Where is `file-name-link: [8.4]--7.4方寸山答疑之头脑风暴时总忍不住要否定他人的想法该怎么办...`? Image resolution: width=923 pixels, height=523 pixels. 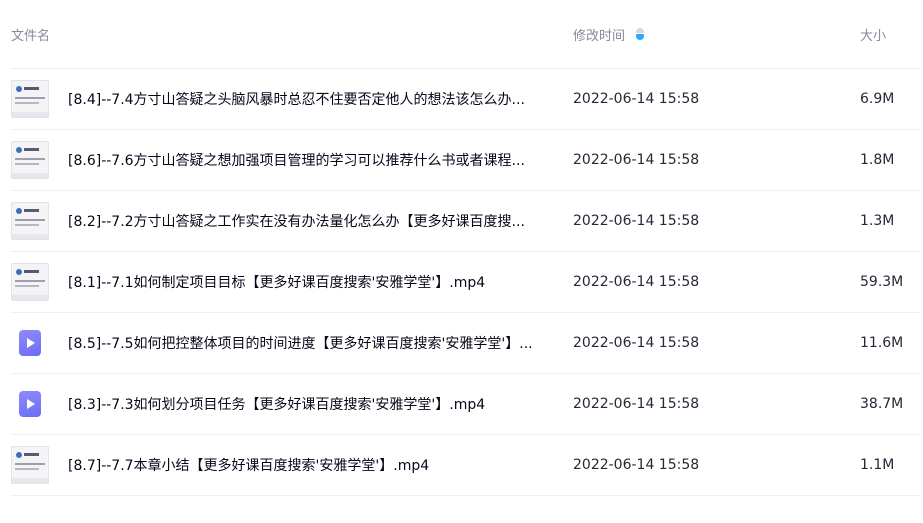 file-name-link: [8.4]--7.4方寸山答疑之头脑风暴时总忍不住要否定他人的想法该怎么办... is located at coordinates (296, 99).